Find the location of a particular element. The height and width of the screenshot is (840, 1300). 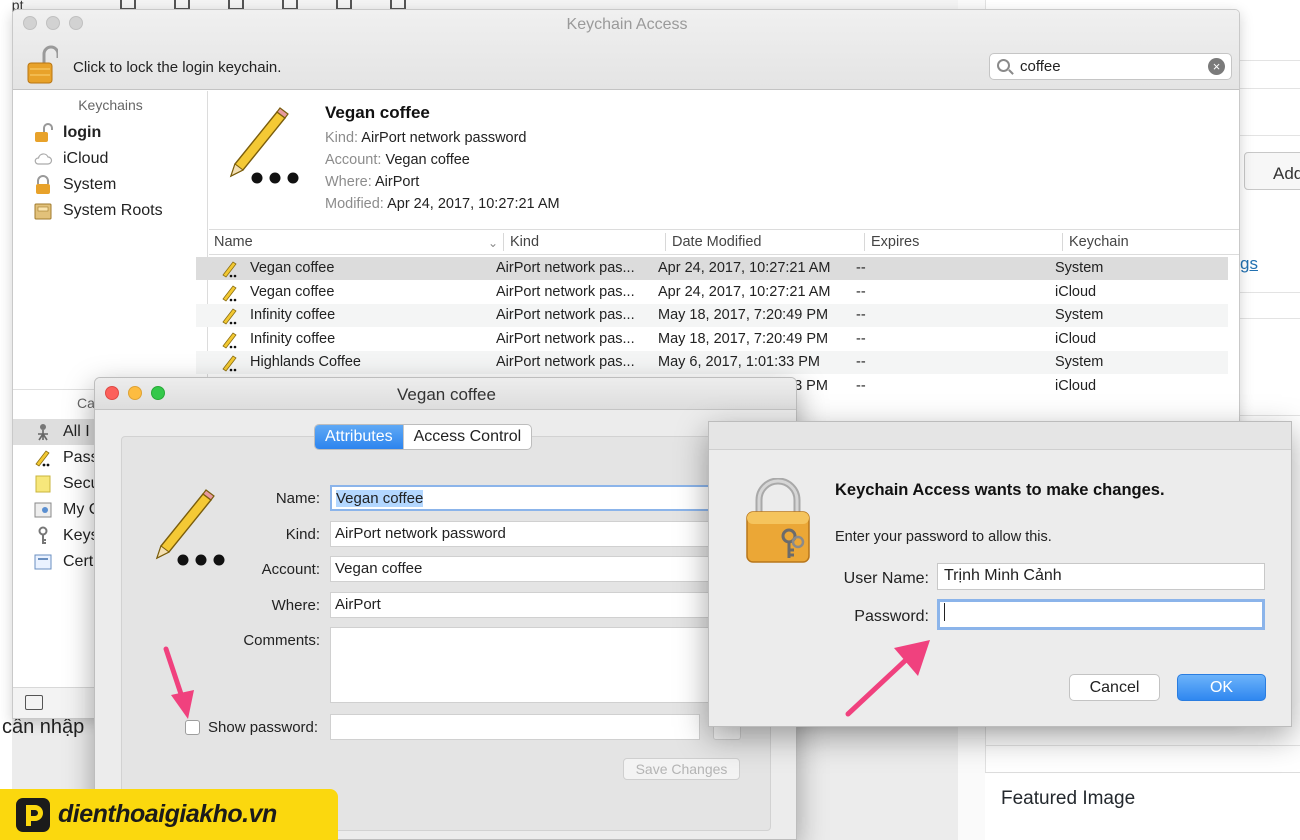

search-icon is located at coordinates (1003, 65).